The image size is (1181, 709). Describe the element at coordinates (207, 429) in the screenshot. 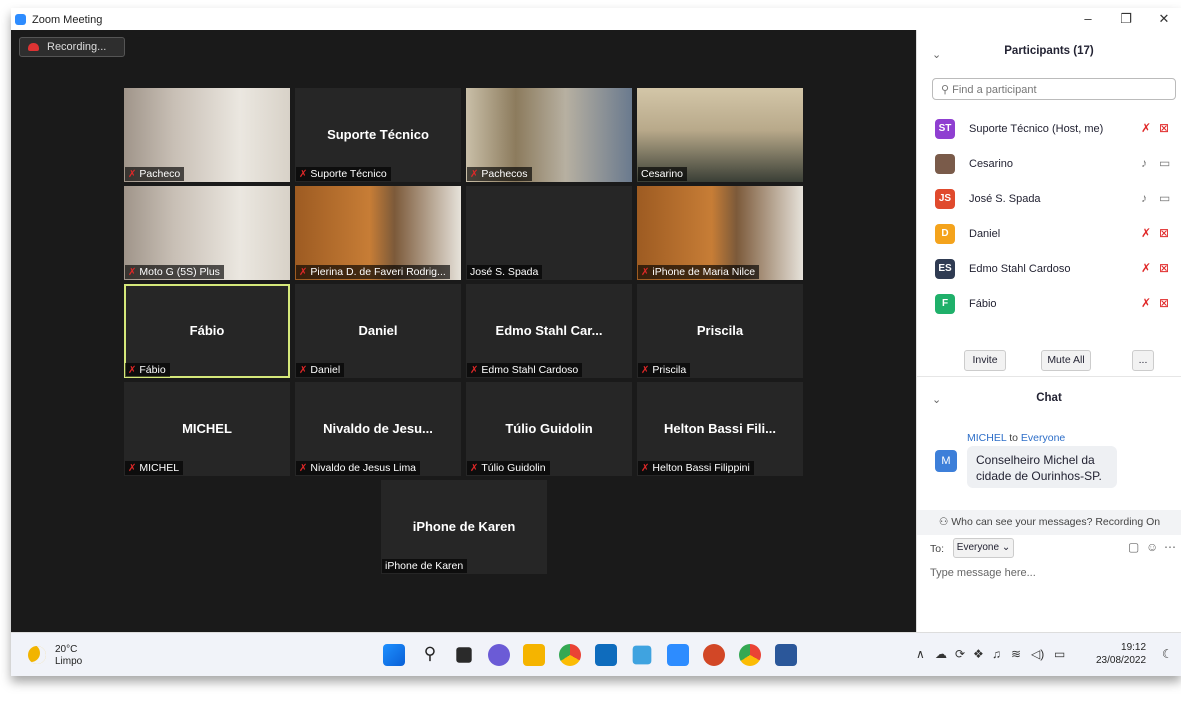

I see `video-tile: MICHEL ✗ MICHEL` at that location.